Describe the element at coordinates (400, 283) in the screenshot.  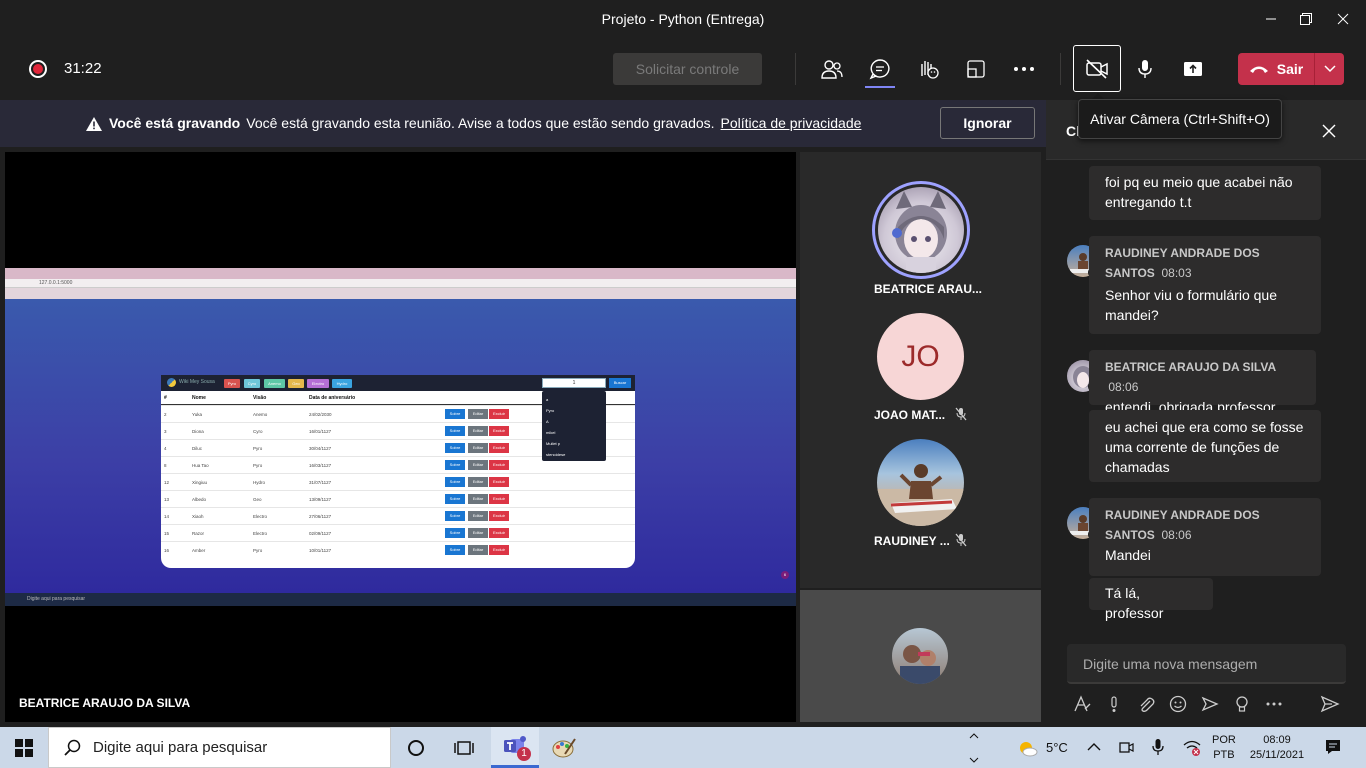
I see `shared-browser-urlbar: 127.0.0.1:5000` at that location.